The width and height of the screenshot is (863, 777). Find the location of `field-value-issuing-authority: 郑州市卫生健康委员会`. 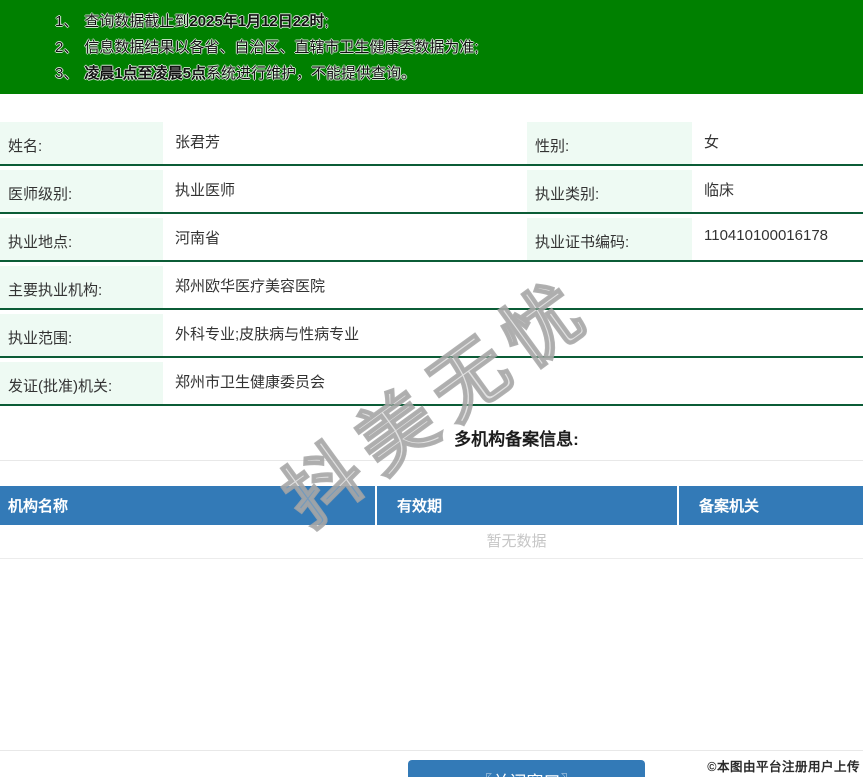

field-value-issuing-authority: 郑州市卫生健康委员会 is located at coordinates (250, 382).